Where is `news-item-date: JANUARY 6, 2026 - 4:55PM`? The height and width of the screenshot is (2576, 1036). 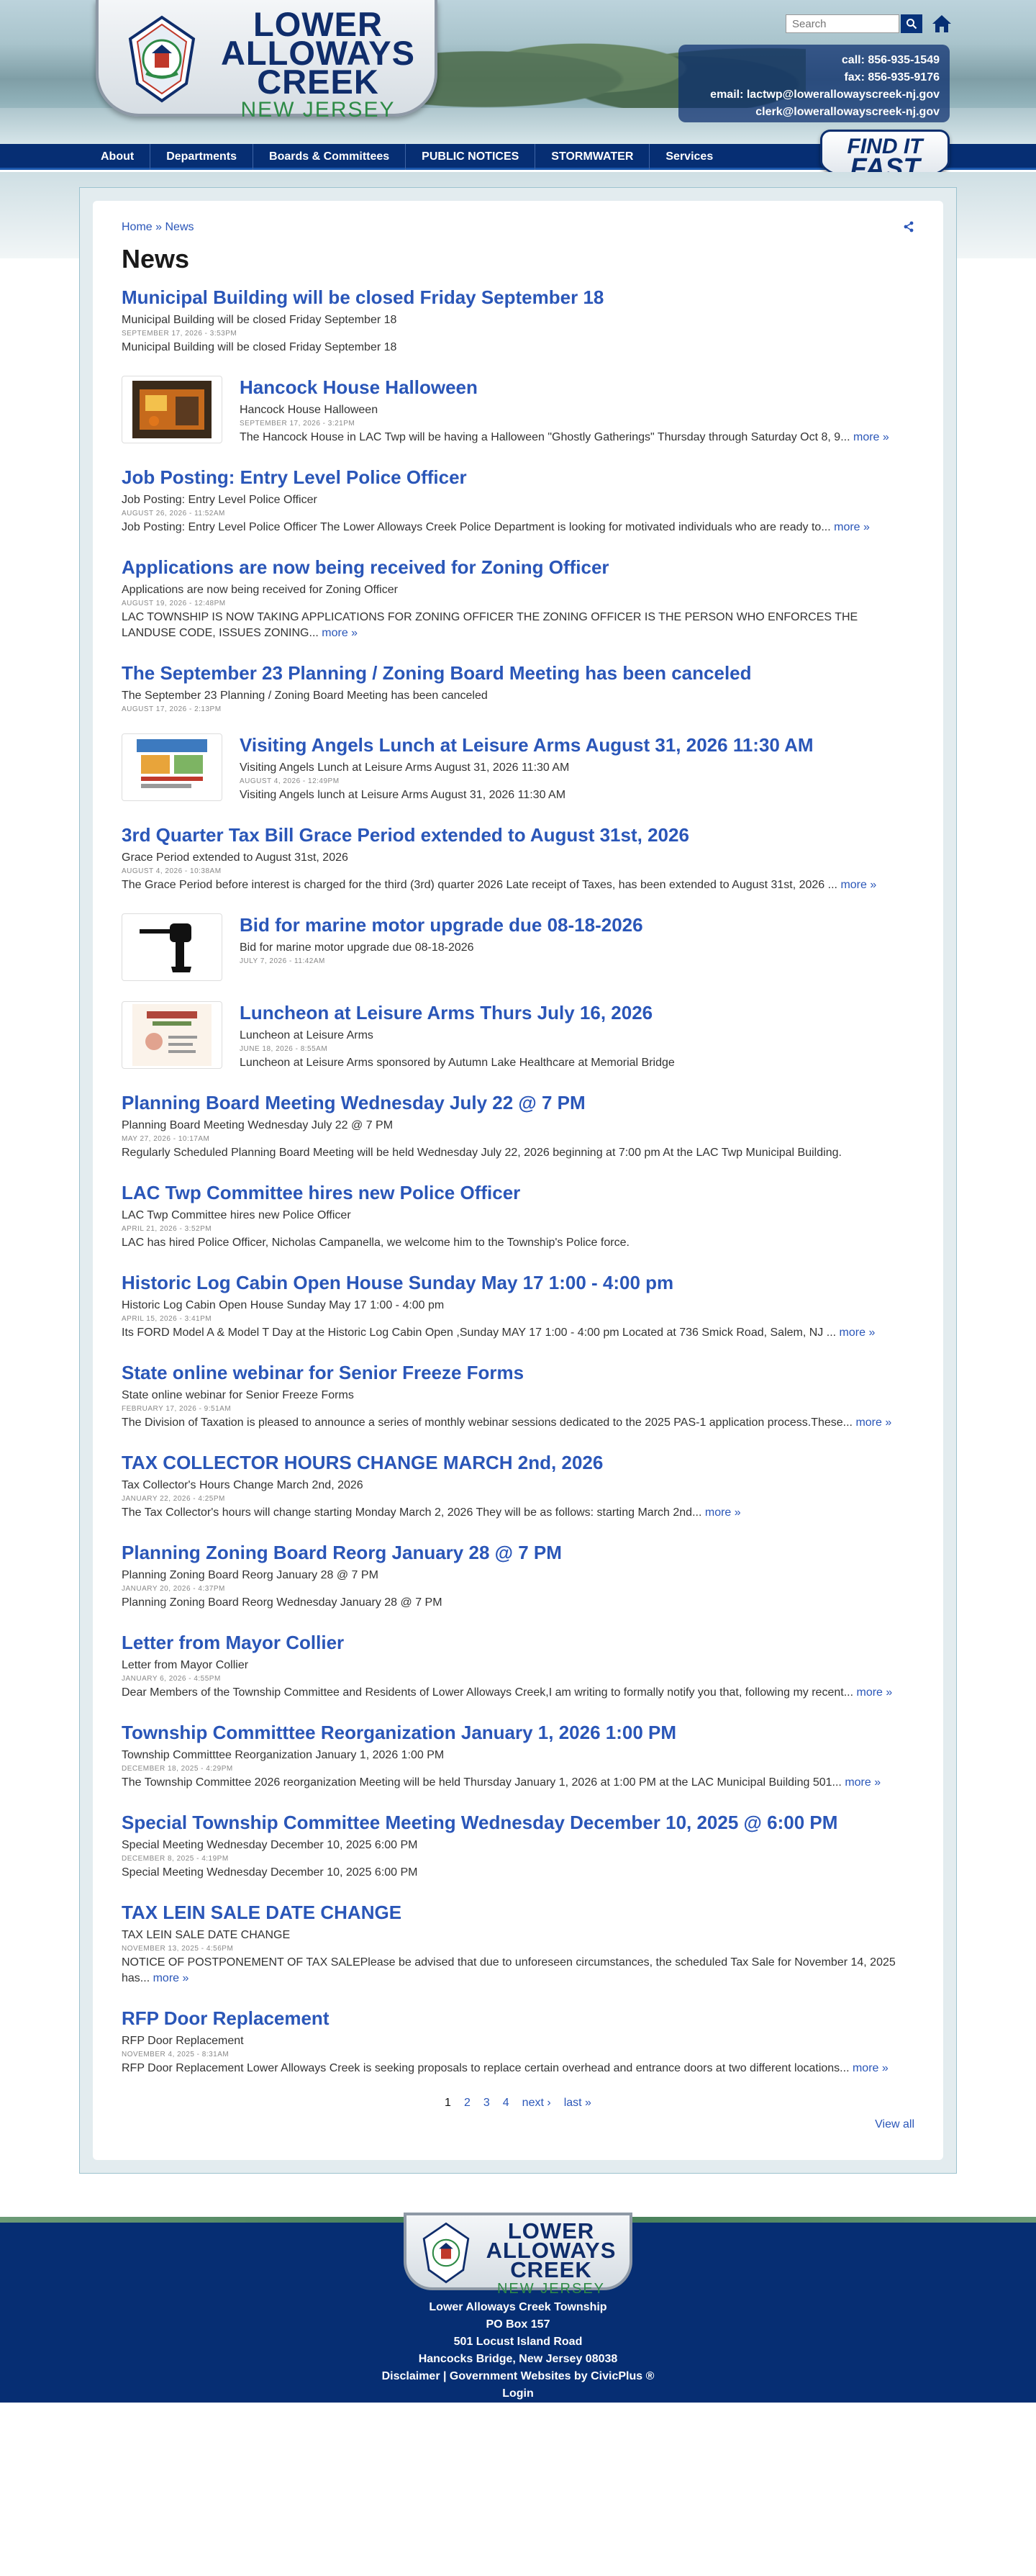
news-item-date: JANUARY 6, 2026 - 4:55PM is located at coordinates (171, 1679).